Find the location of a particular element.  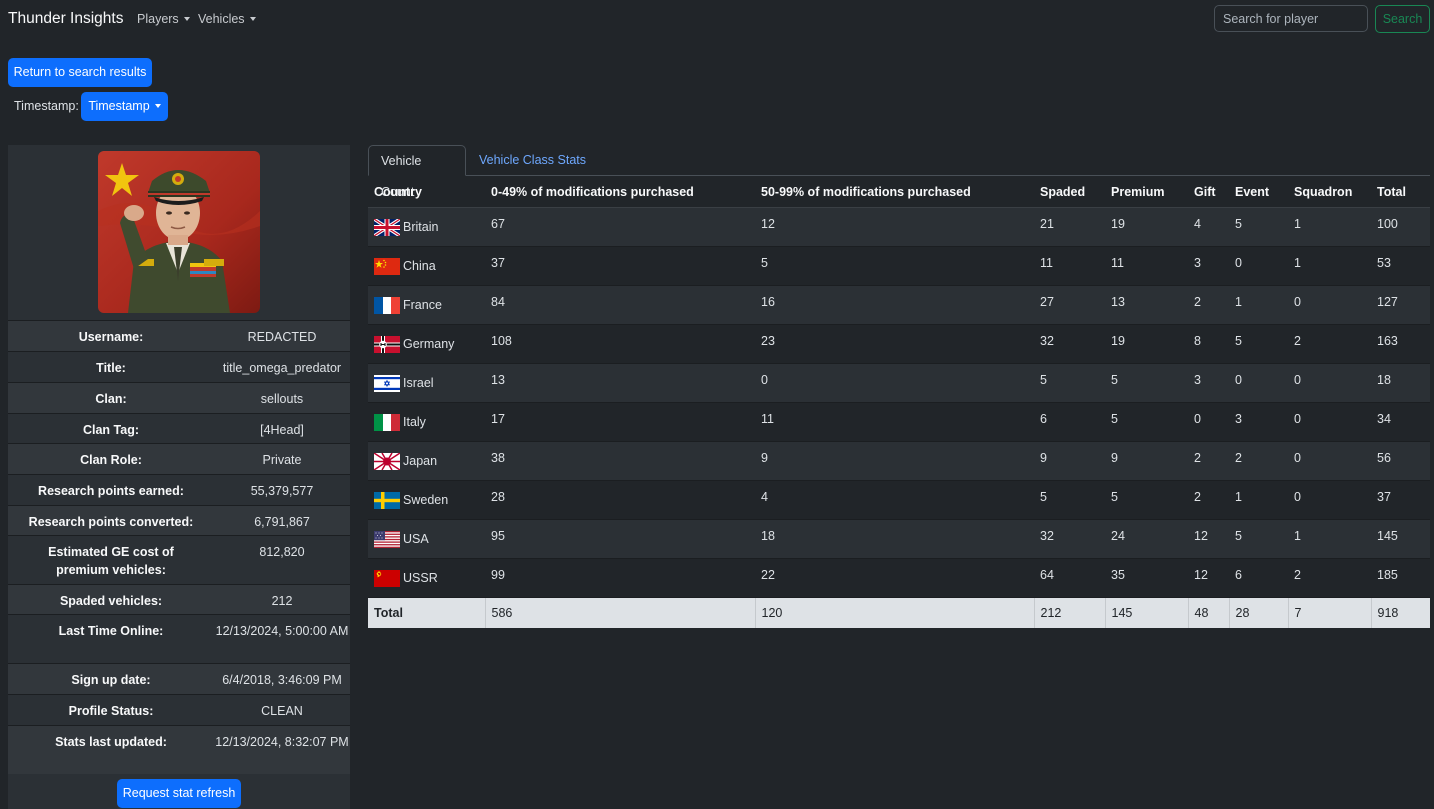

tab-vehicle-class-stats: Vehicle Class Stats is located at coordinates (532, 160).